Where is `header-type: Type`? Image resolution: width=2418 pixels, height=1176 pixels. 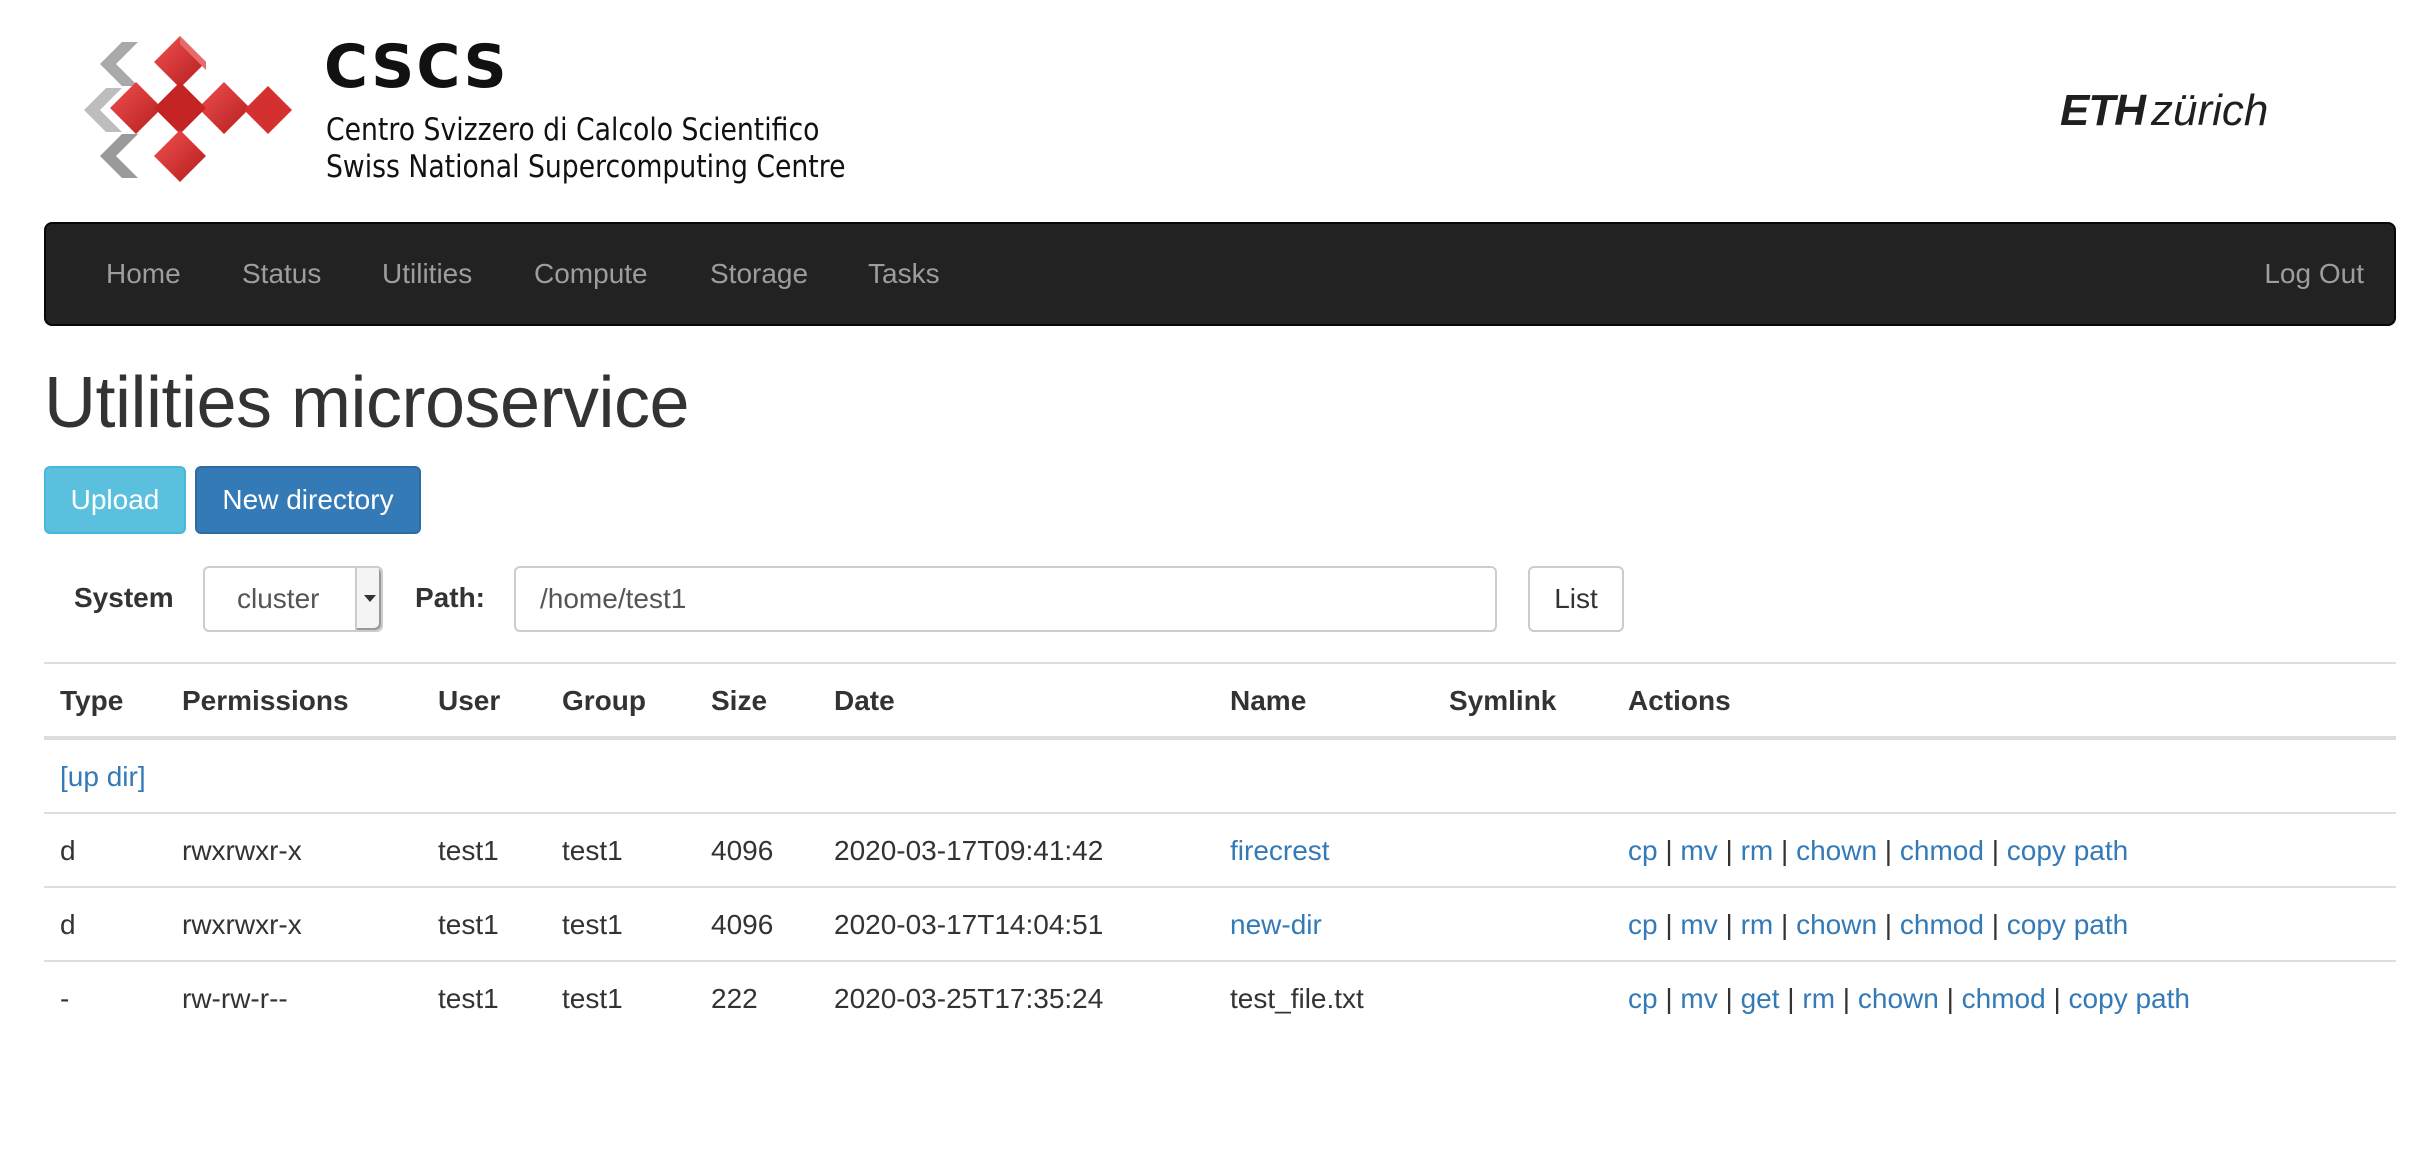
header-type: Type is located at coordinates (92, 700).